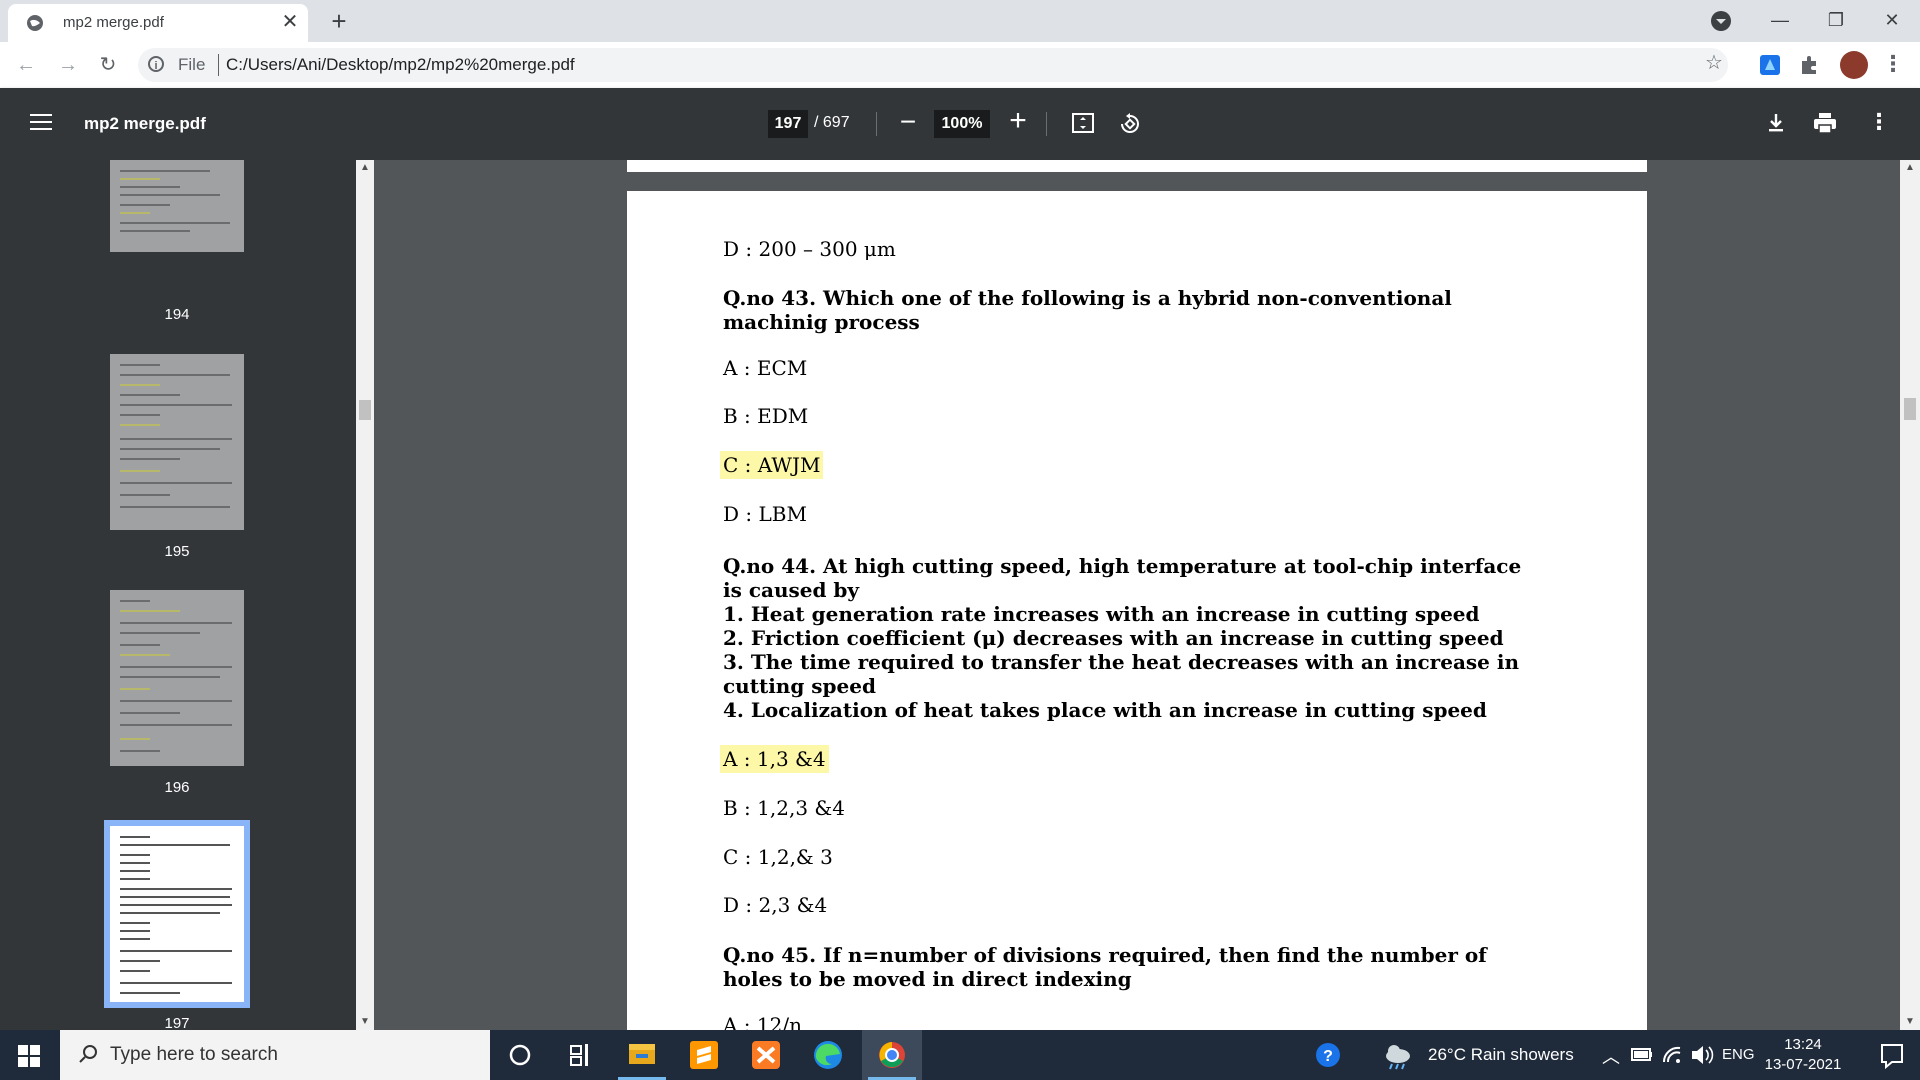  I want to click on clock-date: 13-07-2021, so click(1803, 1064).